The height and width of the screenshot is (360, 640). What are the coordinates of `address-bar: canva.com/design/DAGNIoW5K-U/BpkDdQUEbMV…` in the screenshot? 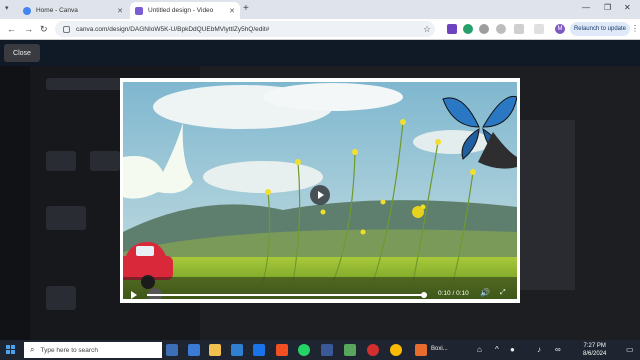 It's located at (245, 29).